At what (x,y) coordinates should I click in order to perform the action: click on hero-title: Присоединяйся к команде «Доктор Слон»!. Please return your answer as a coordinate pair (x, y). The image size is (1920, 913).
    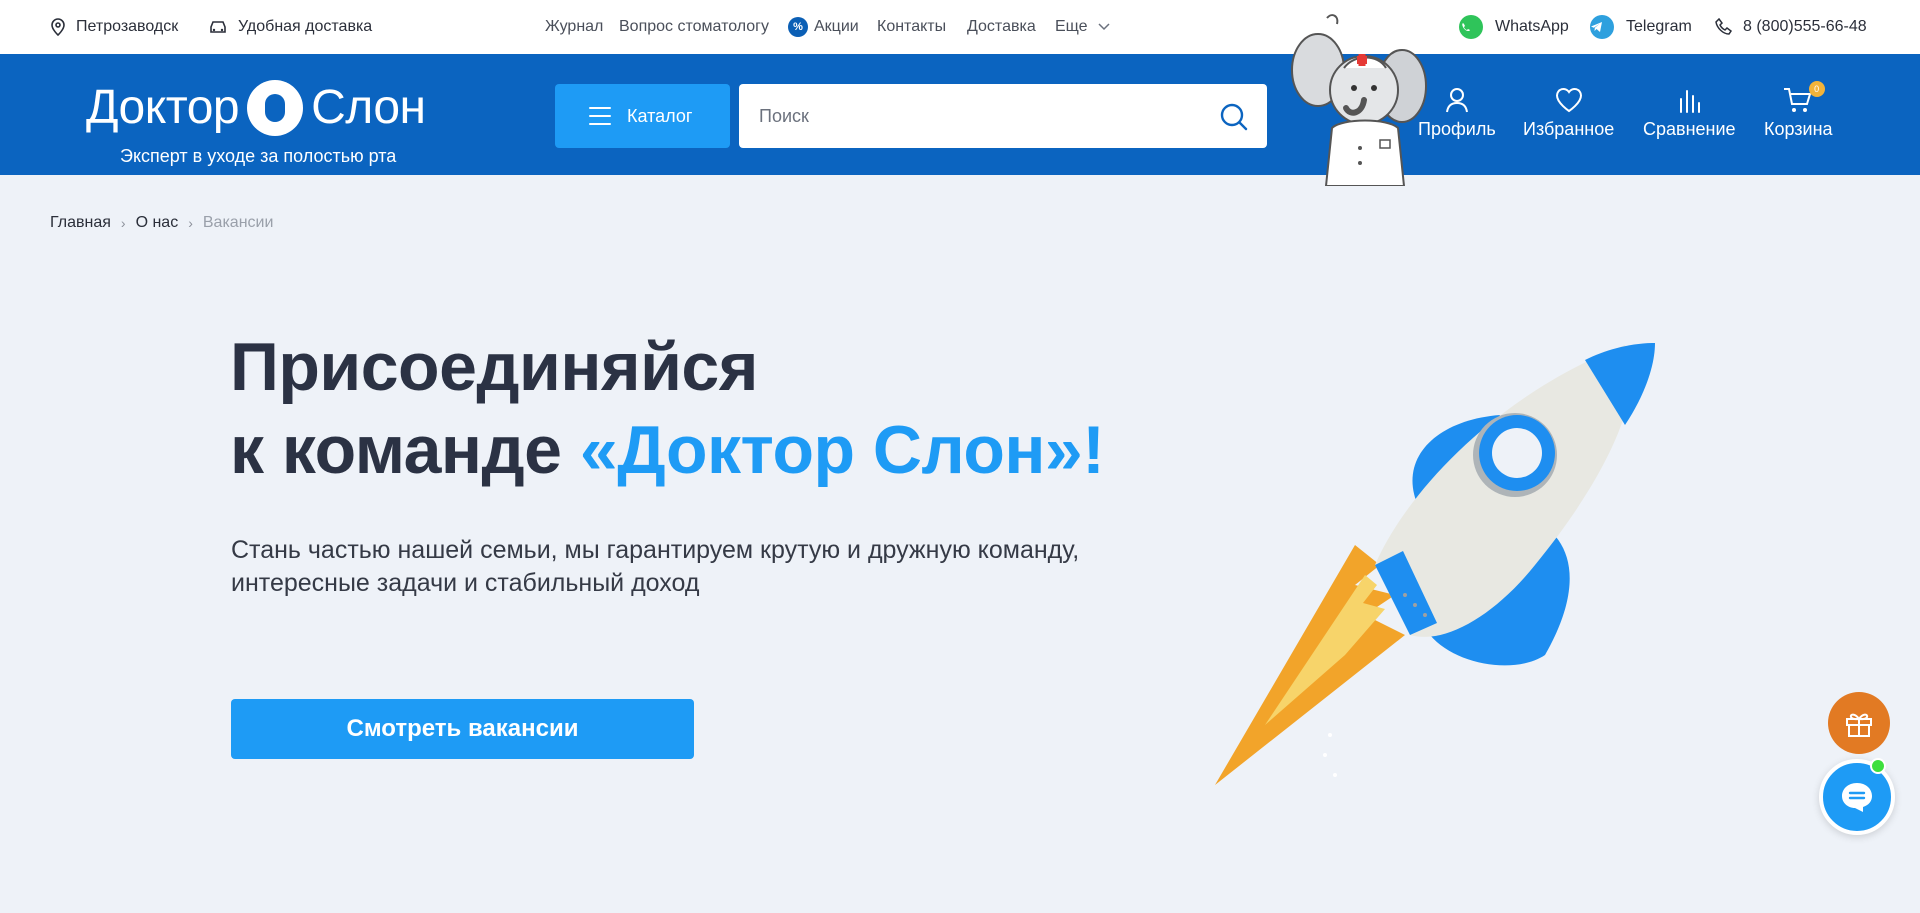
    Looking at the image, I should click on (667, 409).